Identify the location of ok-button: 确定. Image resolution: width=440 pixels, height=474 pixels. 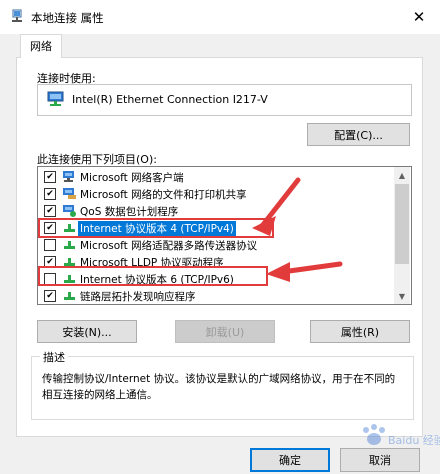
(290, 460).